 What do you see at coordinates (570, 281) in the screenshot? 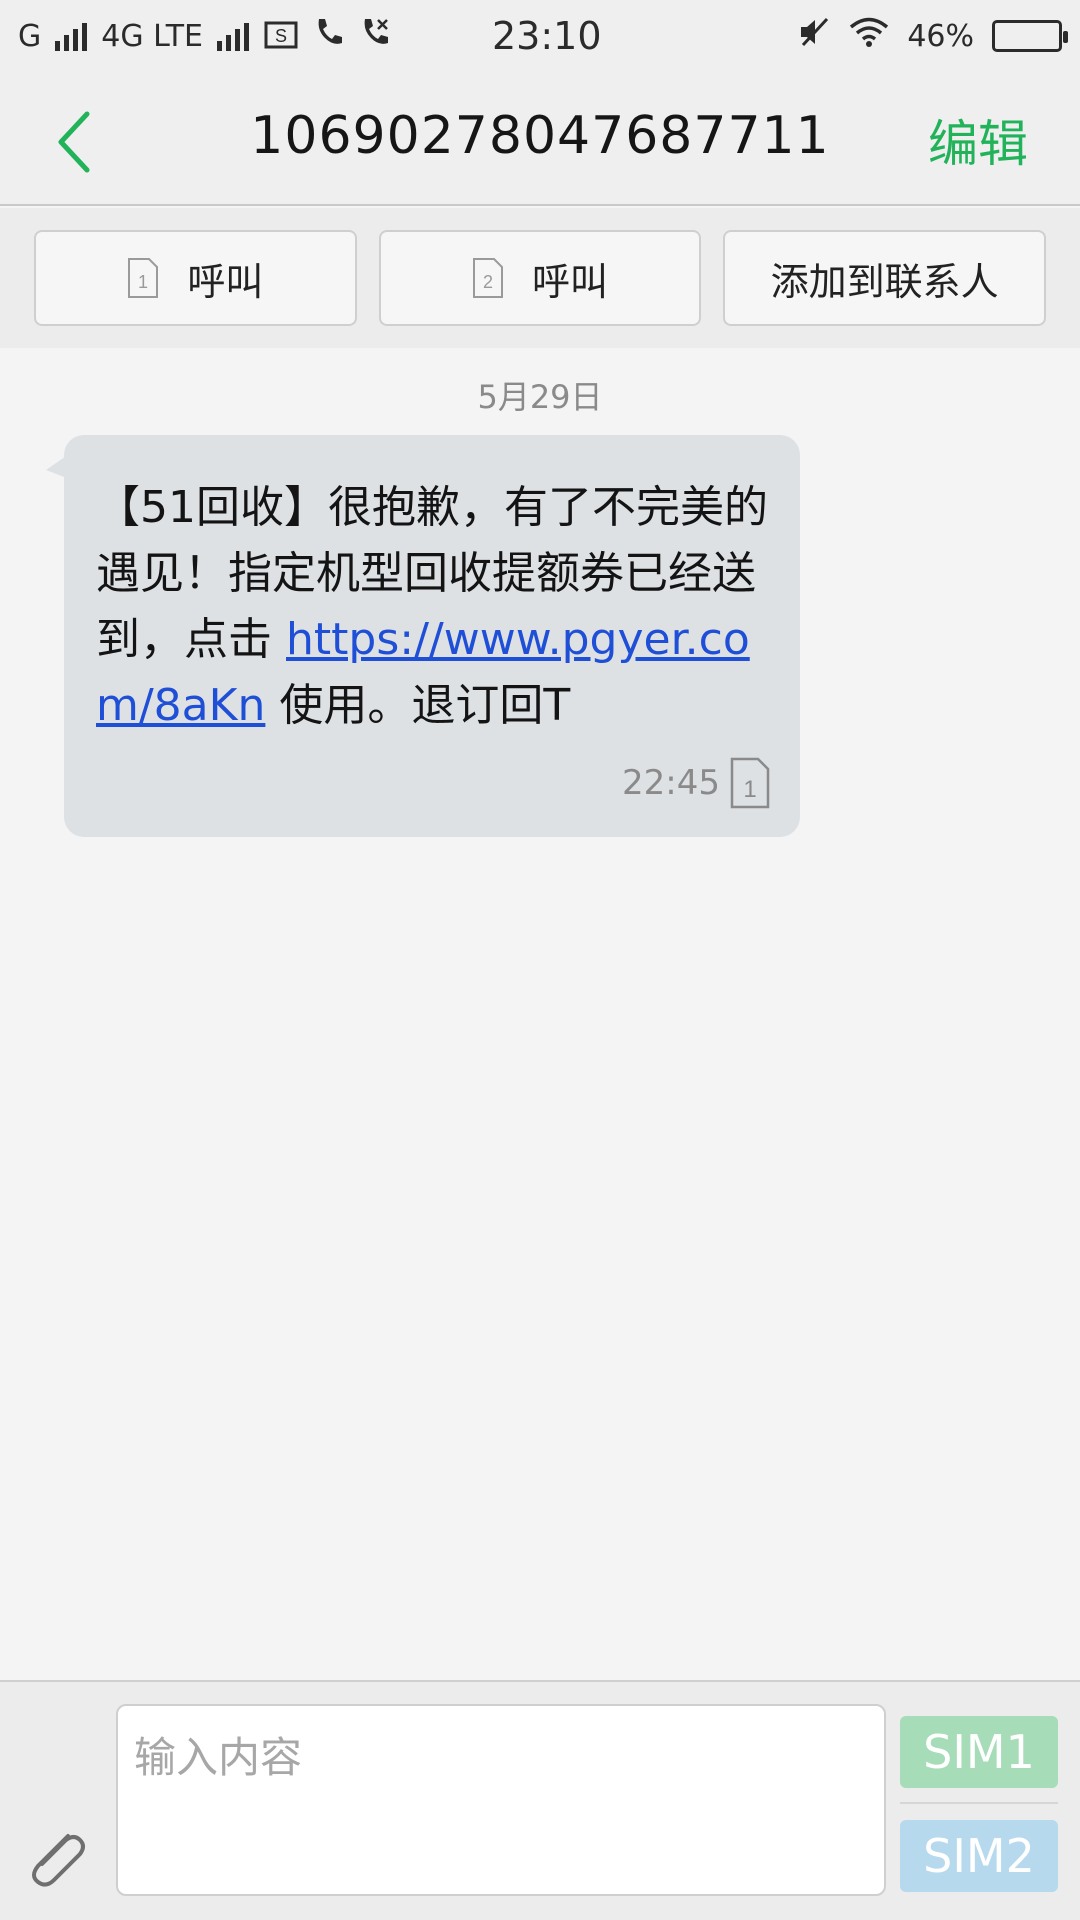
I see `call-sim2-label: 呼叫` at bounding box center [570, 281].